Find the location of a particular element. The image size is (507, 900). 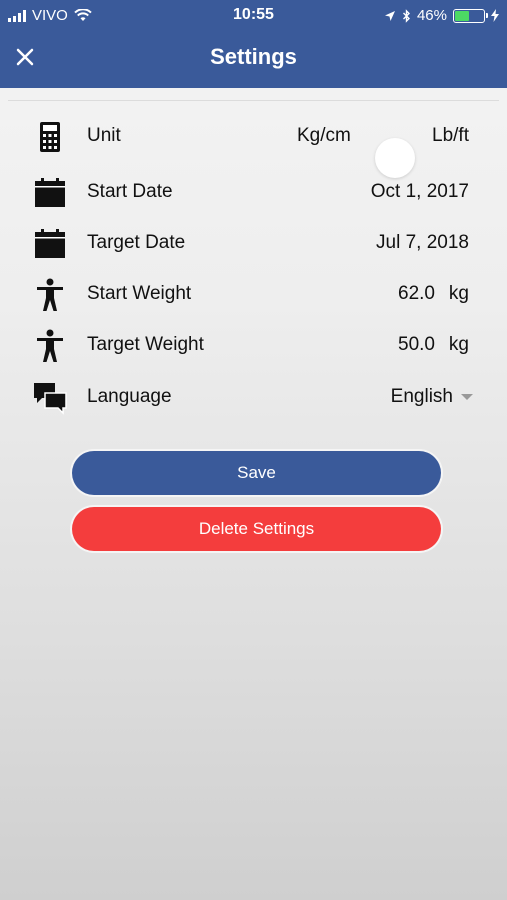

delete-settings-button: Delete Settings is located at coordinates (256, 529).